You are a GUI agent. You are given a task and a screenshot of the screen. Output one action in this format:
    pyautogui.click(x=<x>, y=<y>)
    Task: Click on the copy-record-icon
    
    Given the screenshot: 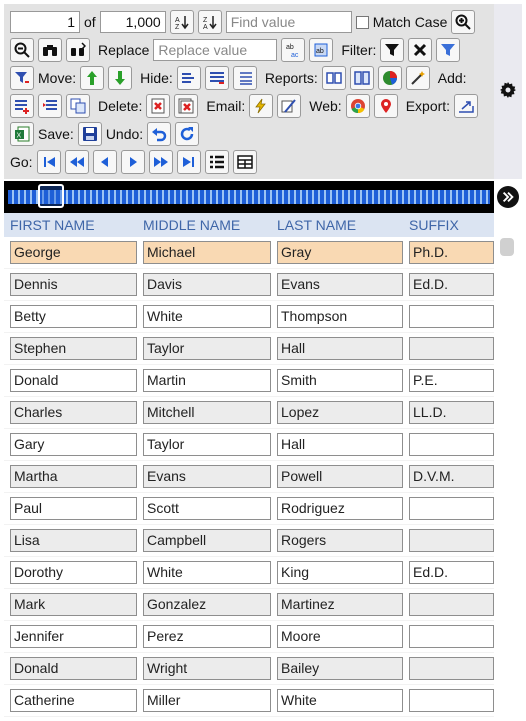 What is the action you would take?
    pyautogui.click(x=78, y=106)
    